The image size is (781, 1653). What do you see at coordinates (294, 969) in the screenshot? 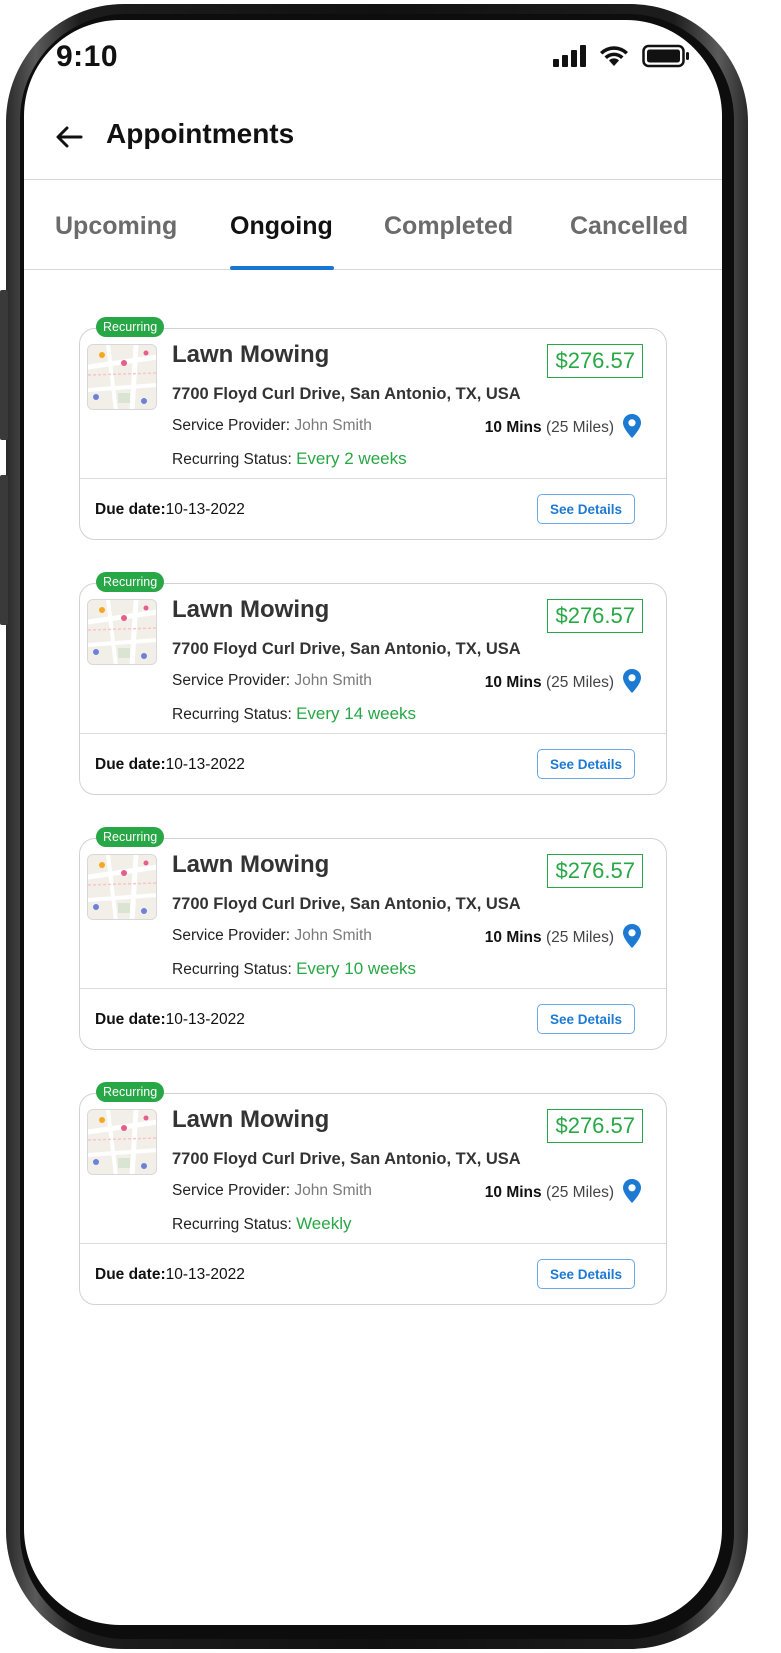
I see `recurring-status: Recurring Status: Every 10 weeks` at bounding box center [294, 969].